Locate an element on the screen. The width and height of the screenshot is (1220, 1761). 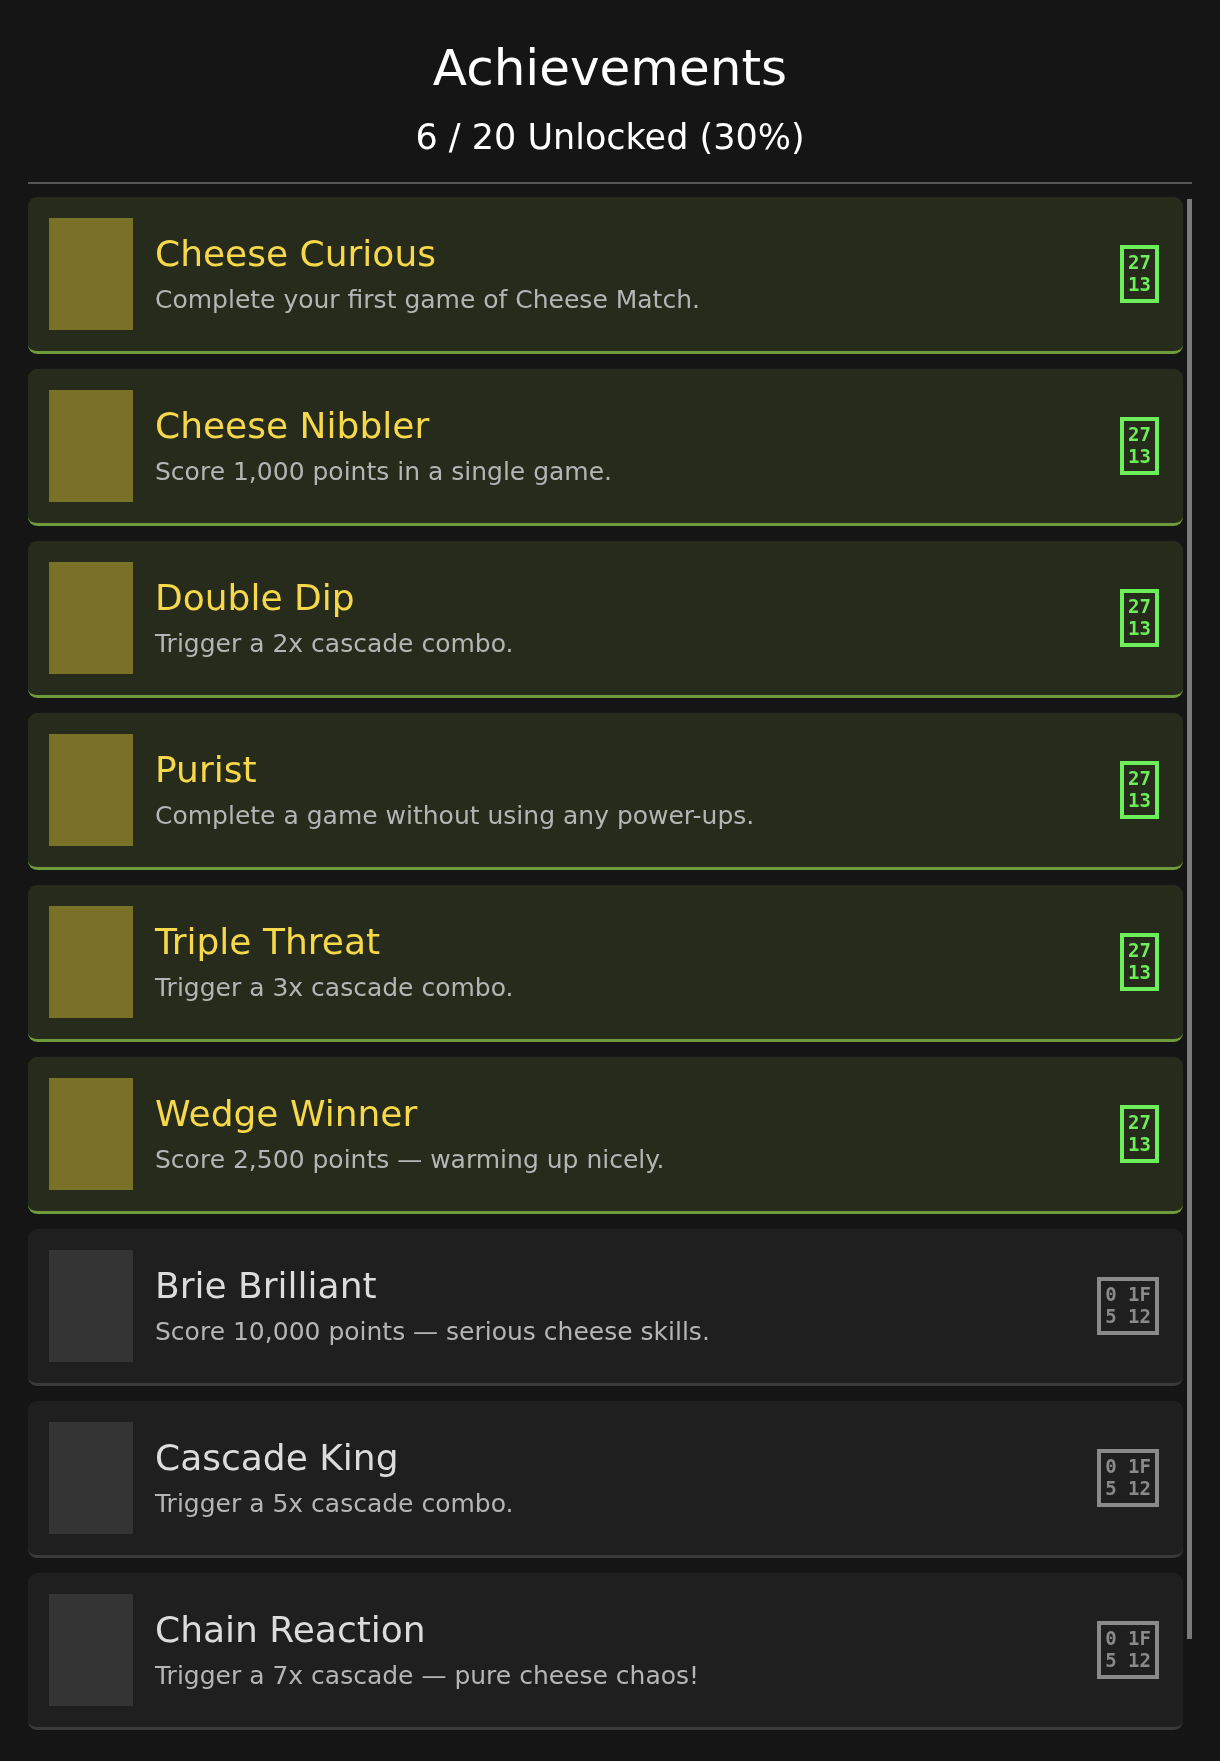
achievement-description: Score 10,000 points — serious cheese skills. is located at coordinates (433, 1331).